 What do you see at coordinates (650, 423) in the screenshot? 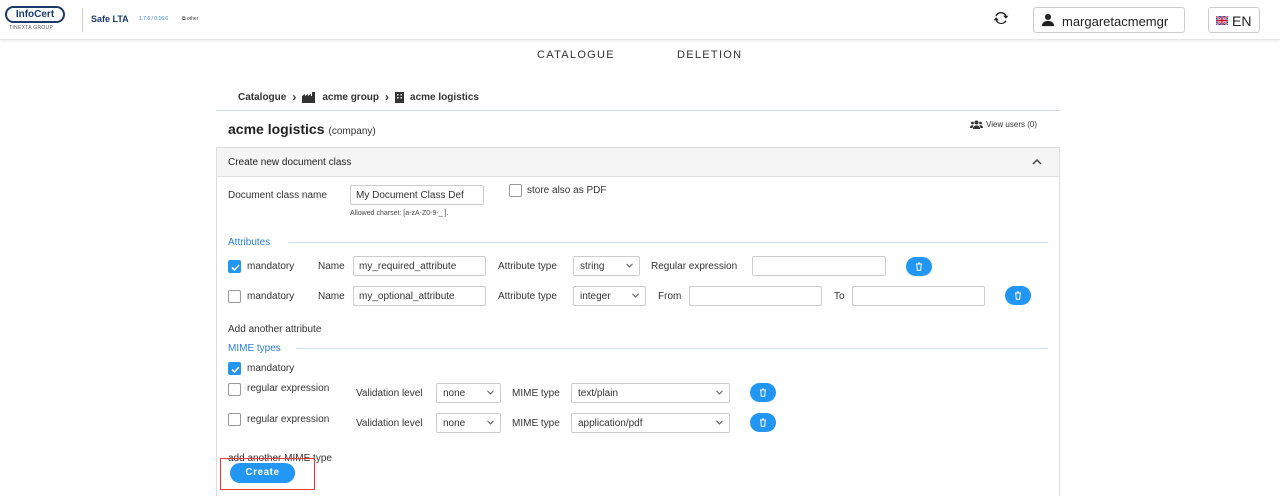
I see `mime2-type-select: application/pdf` at bounding box center [650, 423].